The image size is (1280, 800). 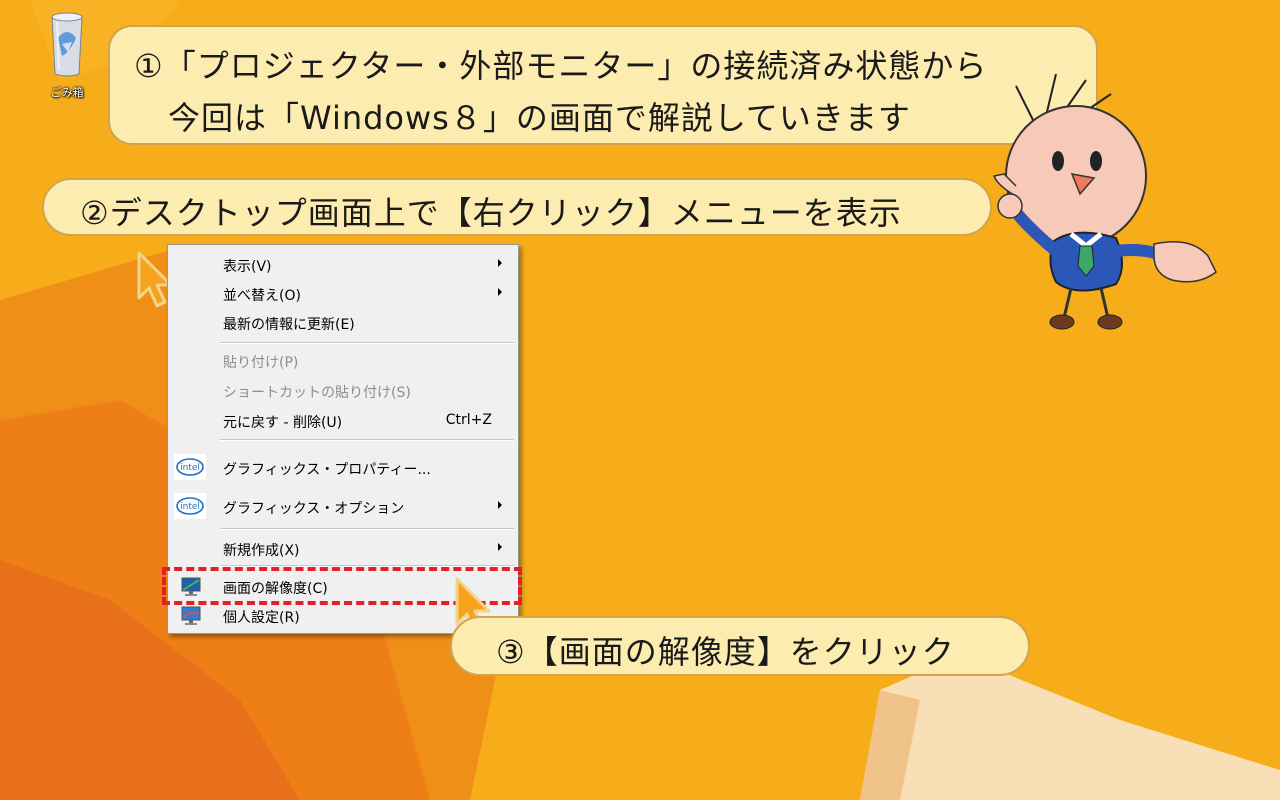 What do you see at coordinates (1104, 201) in the screenshot?
I see `mascot-character` at bounding box center [1104, 201].